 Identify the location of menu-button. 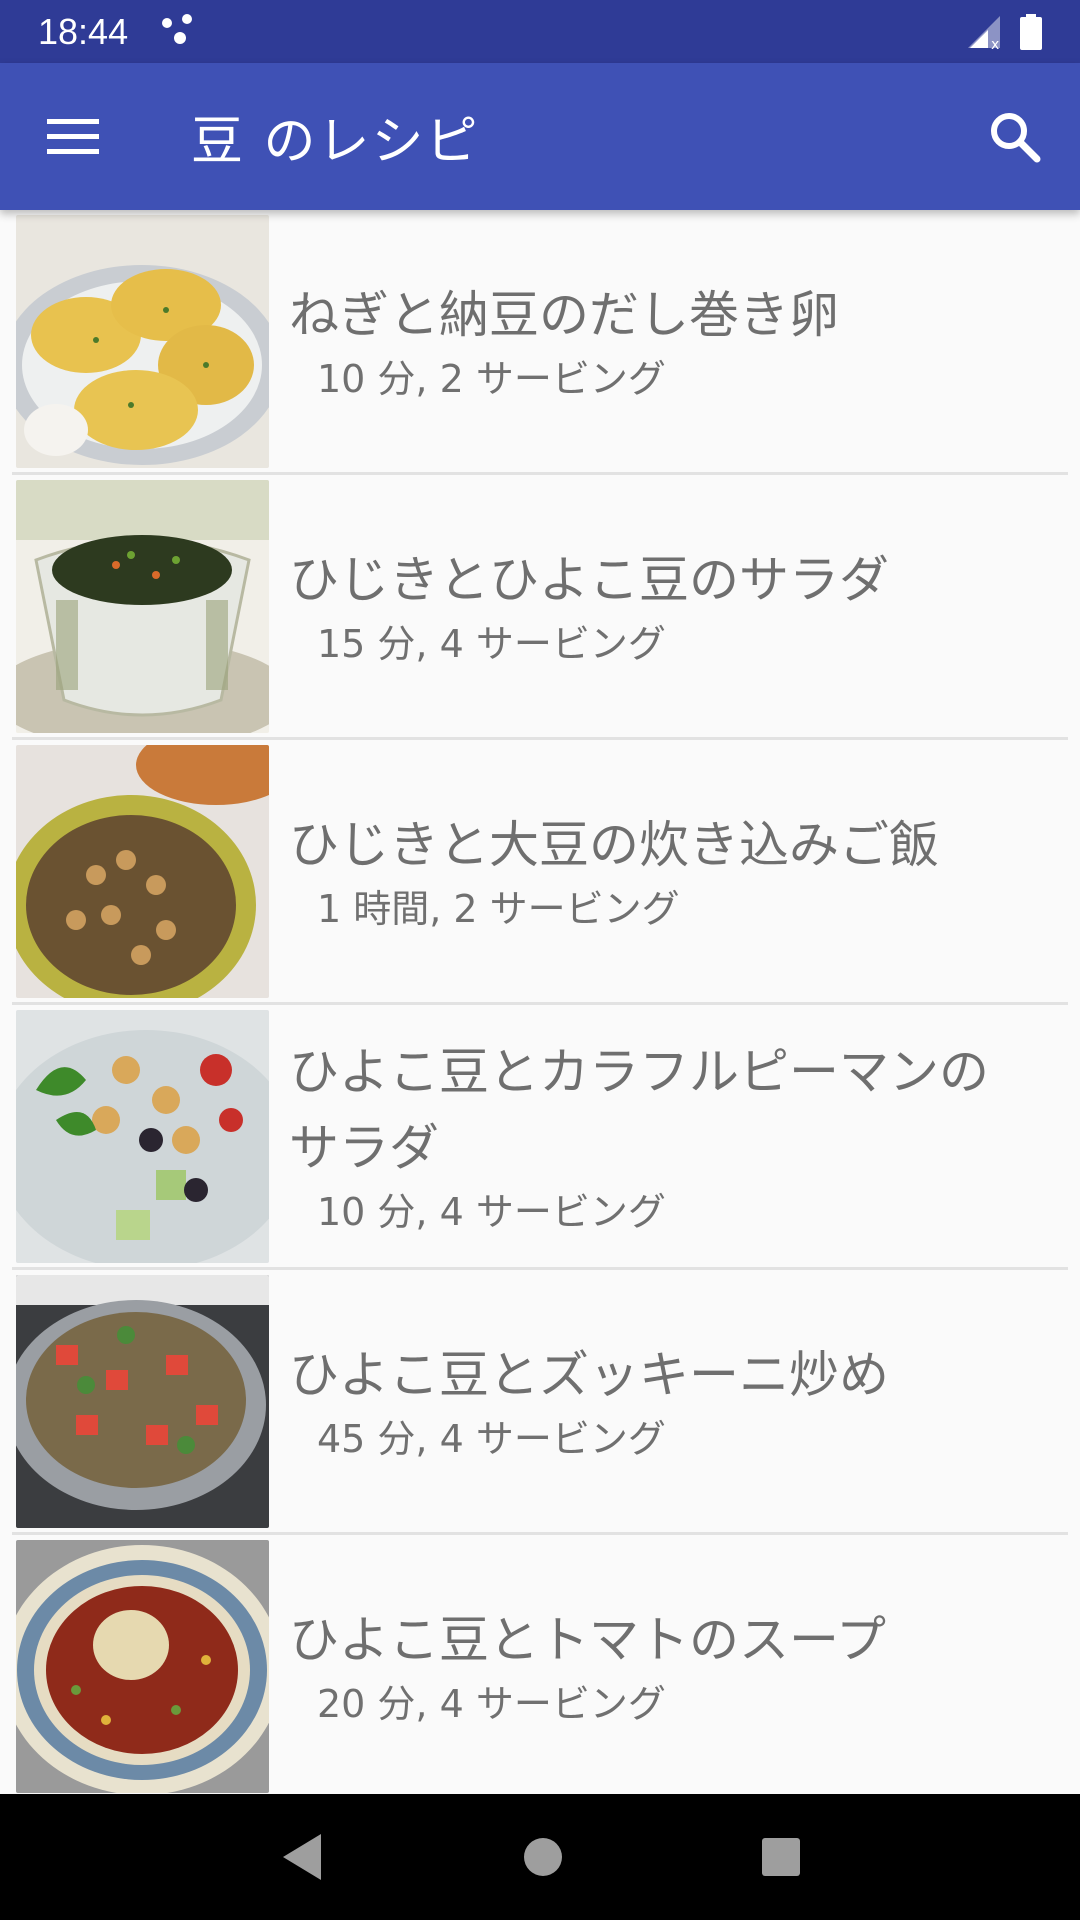
(73, 136).